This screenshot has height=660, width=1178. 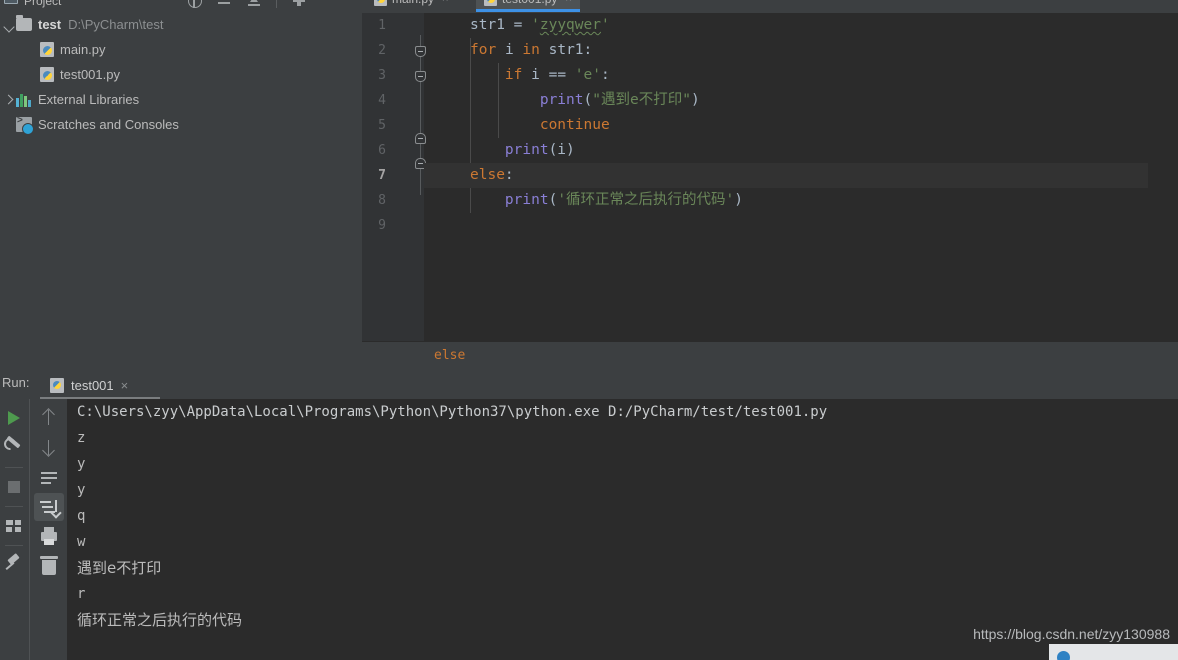 I want to click on run-icon, so click(x=13, y=418).